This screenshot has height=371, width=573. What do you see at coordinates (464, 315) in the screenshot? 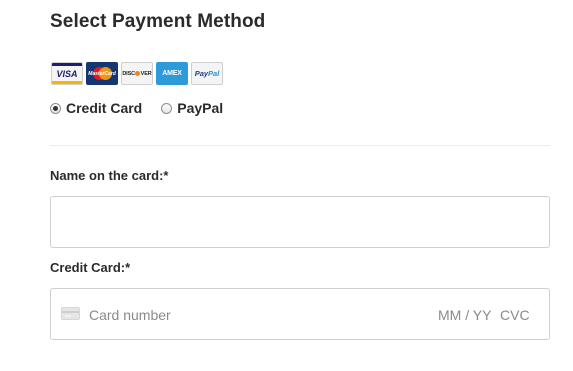
I see `expiry-input: MM / YY` at bounding box center [464, 315].